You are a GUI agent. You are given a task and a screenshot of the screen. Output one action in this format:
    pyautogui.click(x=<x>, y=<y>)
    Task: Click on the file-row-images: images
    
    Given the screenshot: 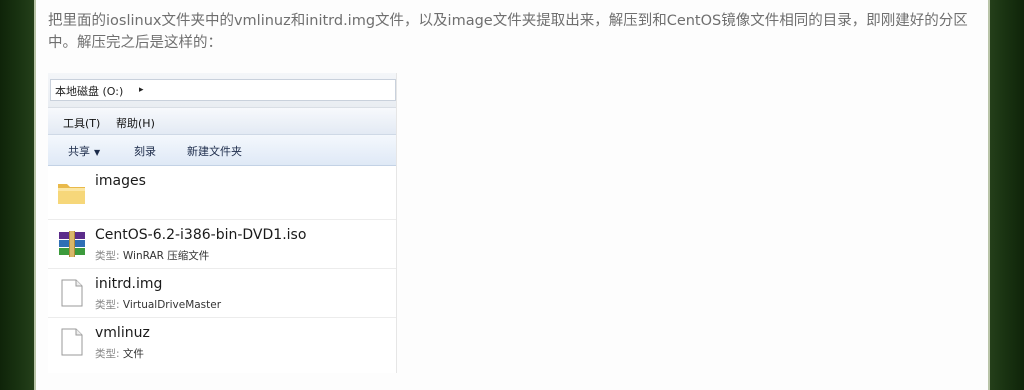 What is the action you would take?
    pyautogui.click(x=222, y=193)
    